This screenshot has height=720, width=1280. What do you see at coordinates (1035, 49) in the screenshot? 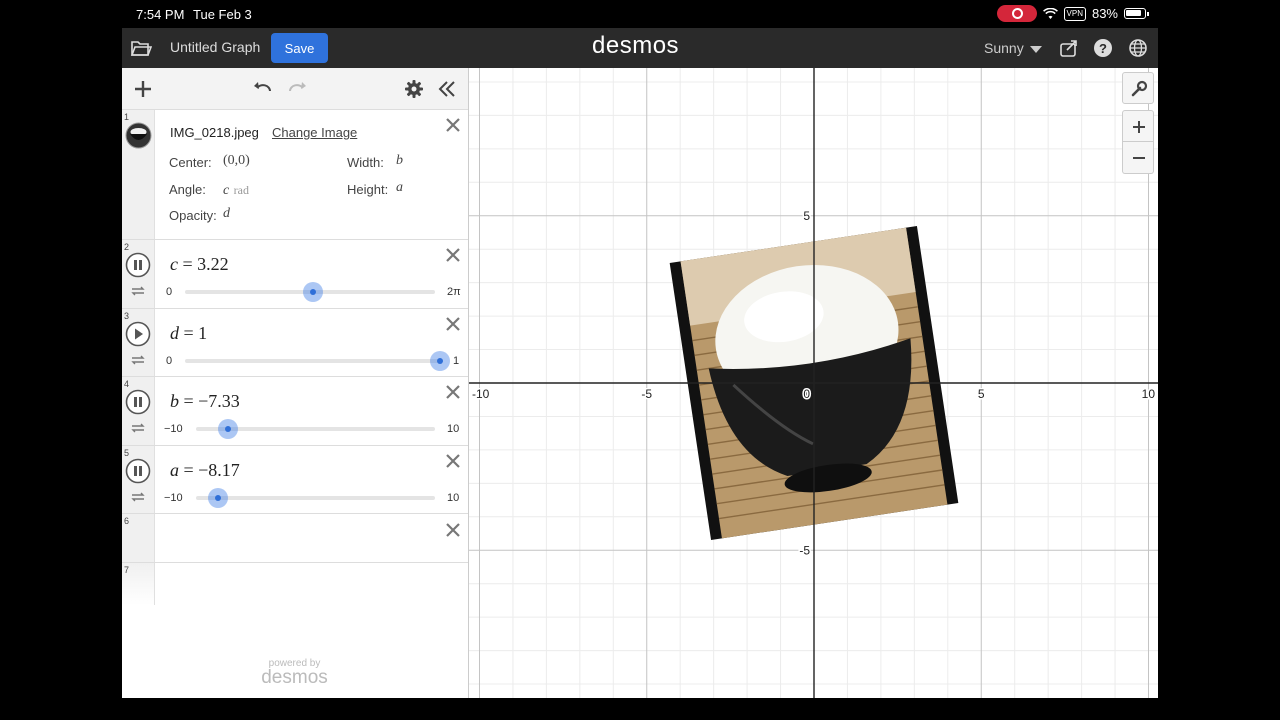
I see `chevron-down-icon` at bounding box center [1035, 49].